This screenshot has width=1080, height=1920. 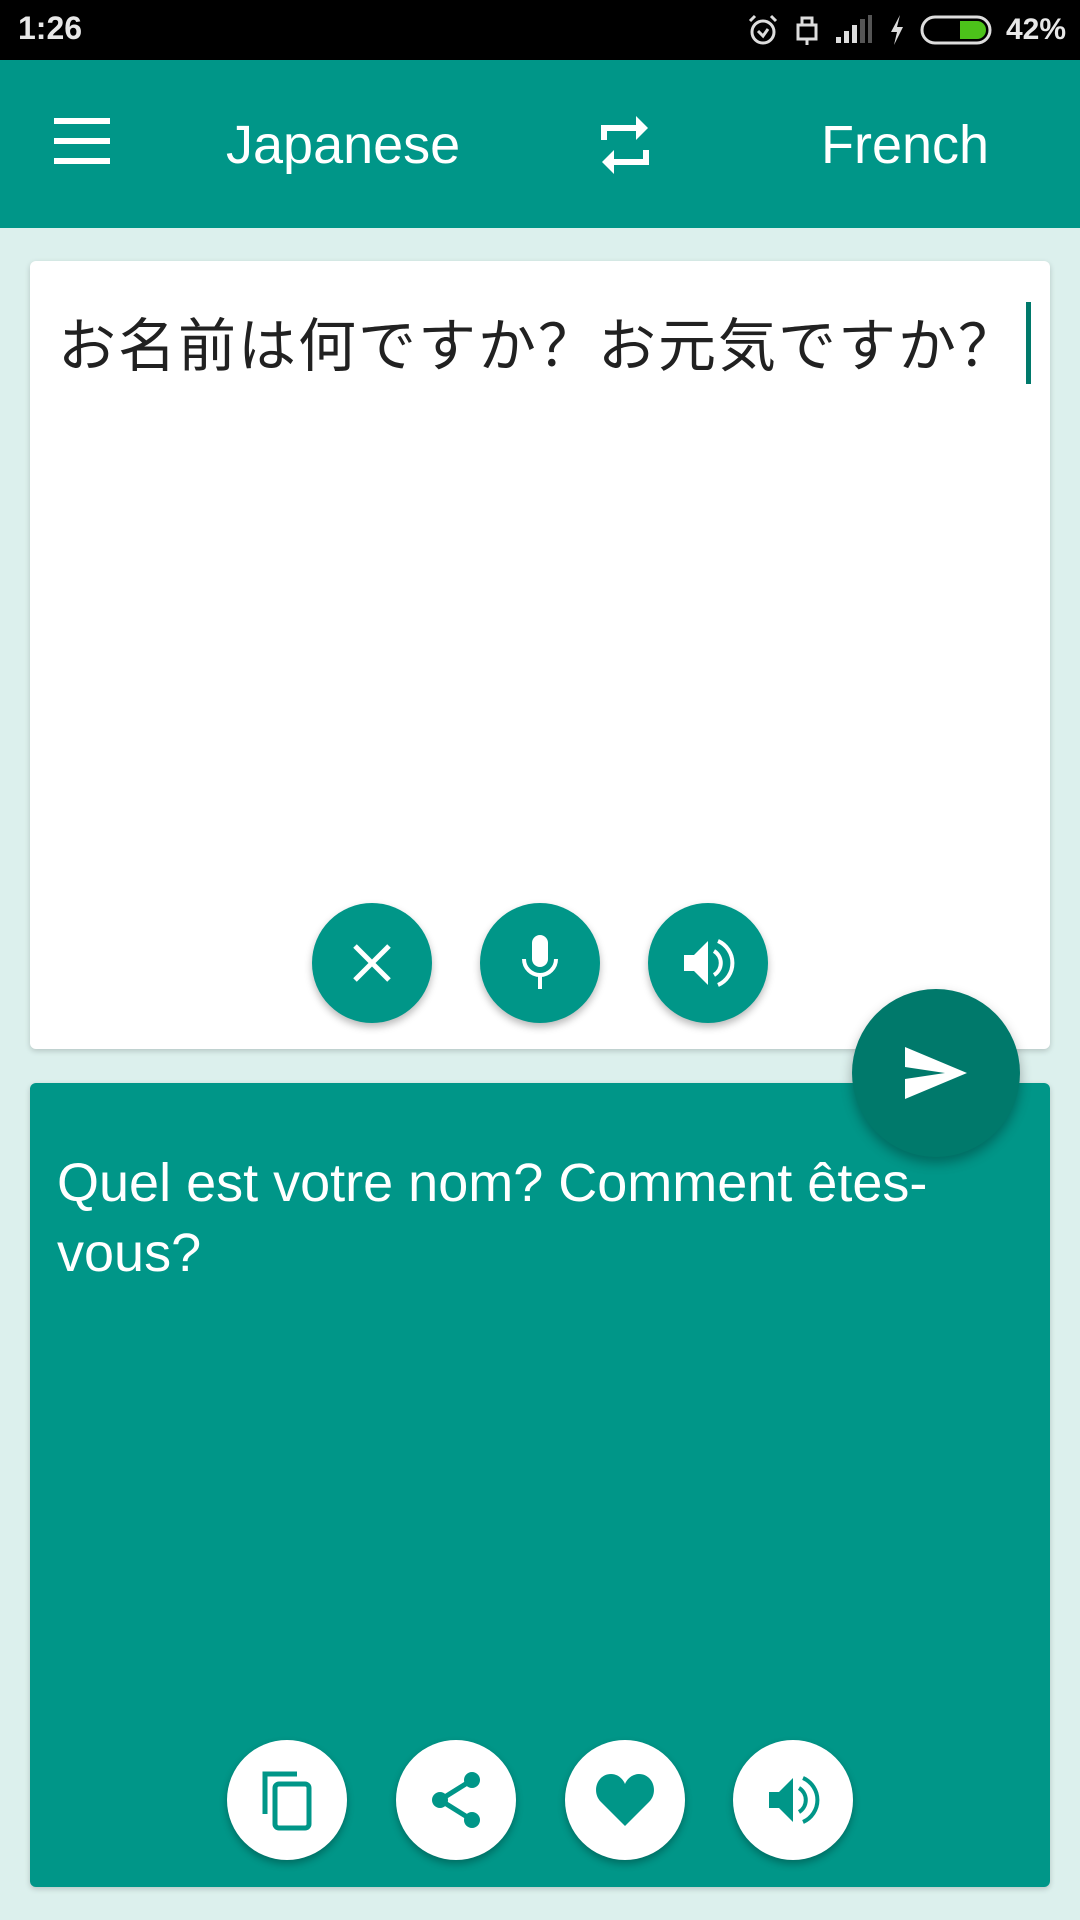 I want to click on copy-button, so click(x=287, y=1800).